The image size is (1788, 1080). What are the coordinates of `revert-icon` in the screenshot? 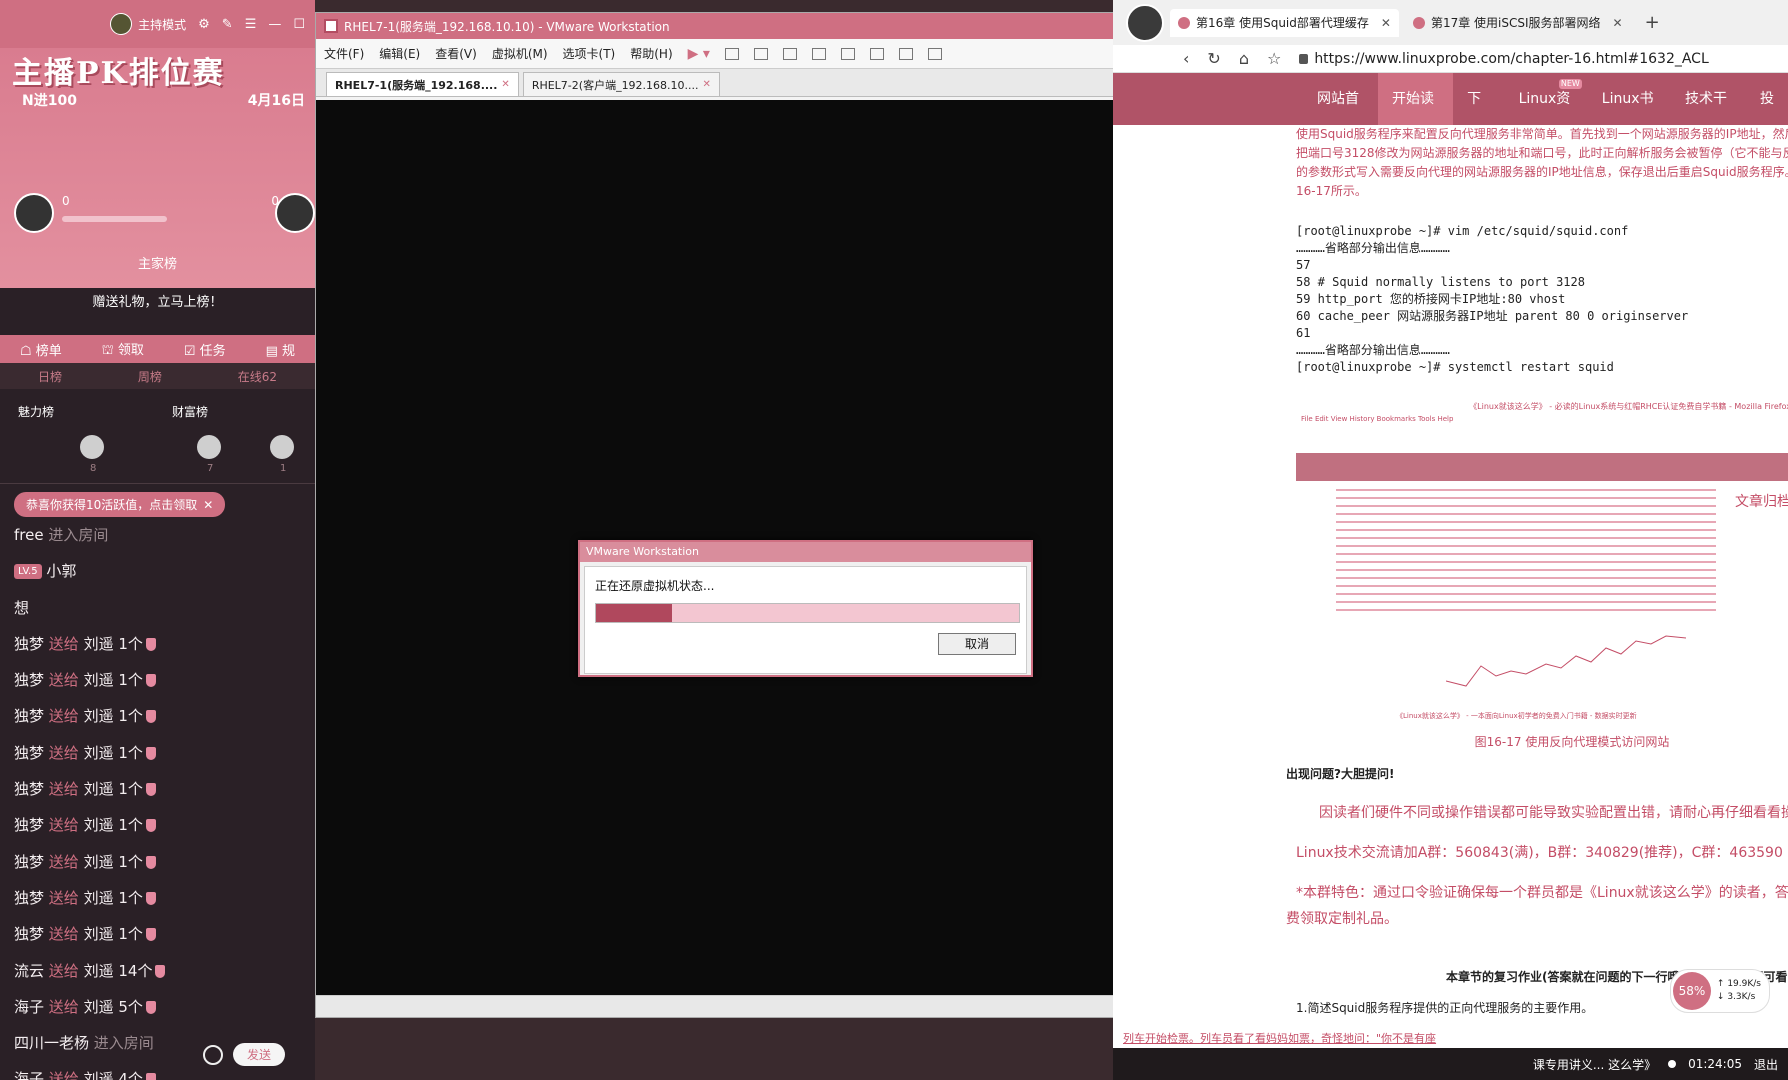 It's located at (760, 53).